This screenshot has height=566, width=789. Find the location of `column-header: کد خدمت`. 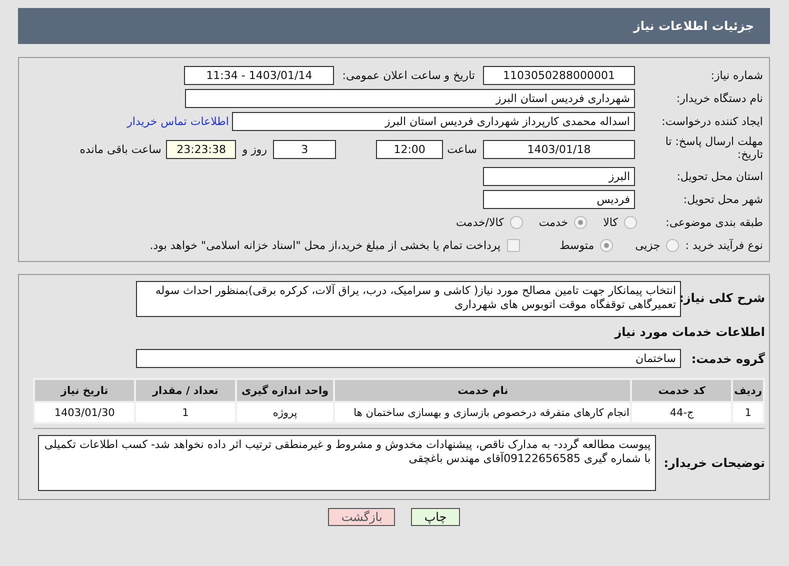

column-header: کد خدمت is located at coordinates (682, 390).